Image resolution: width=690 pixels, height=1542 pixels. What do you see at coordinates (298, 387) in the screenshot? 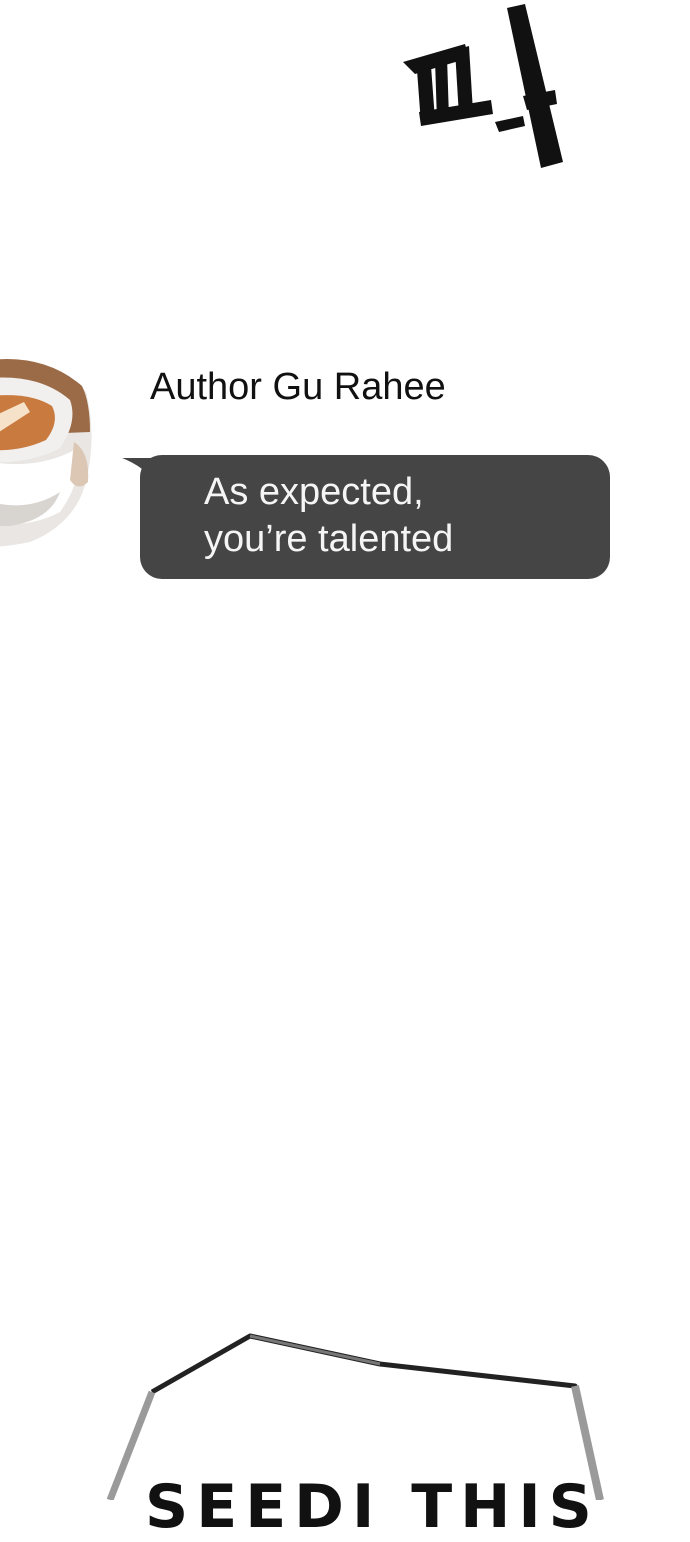
I see `author-name: Author Gu Rahee` at bounding box center [298, 387].